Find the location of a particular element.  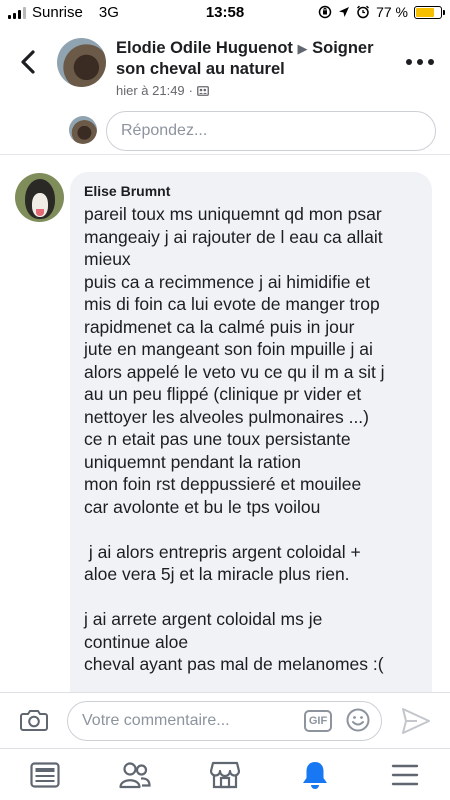

comment-line: j ai arrete argent coloidal ms je is located at coordinates (203, 619).